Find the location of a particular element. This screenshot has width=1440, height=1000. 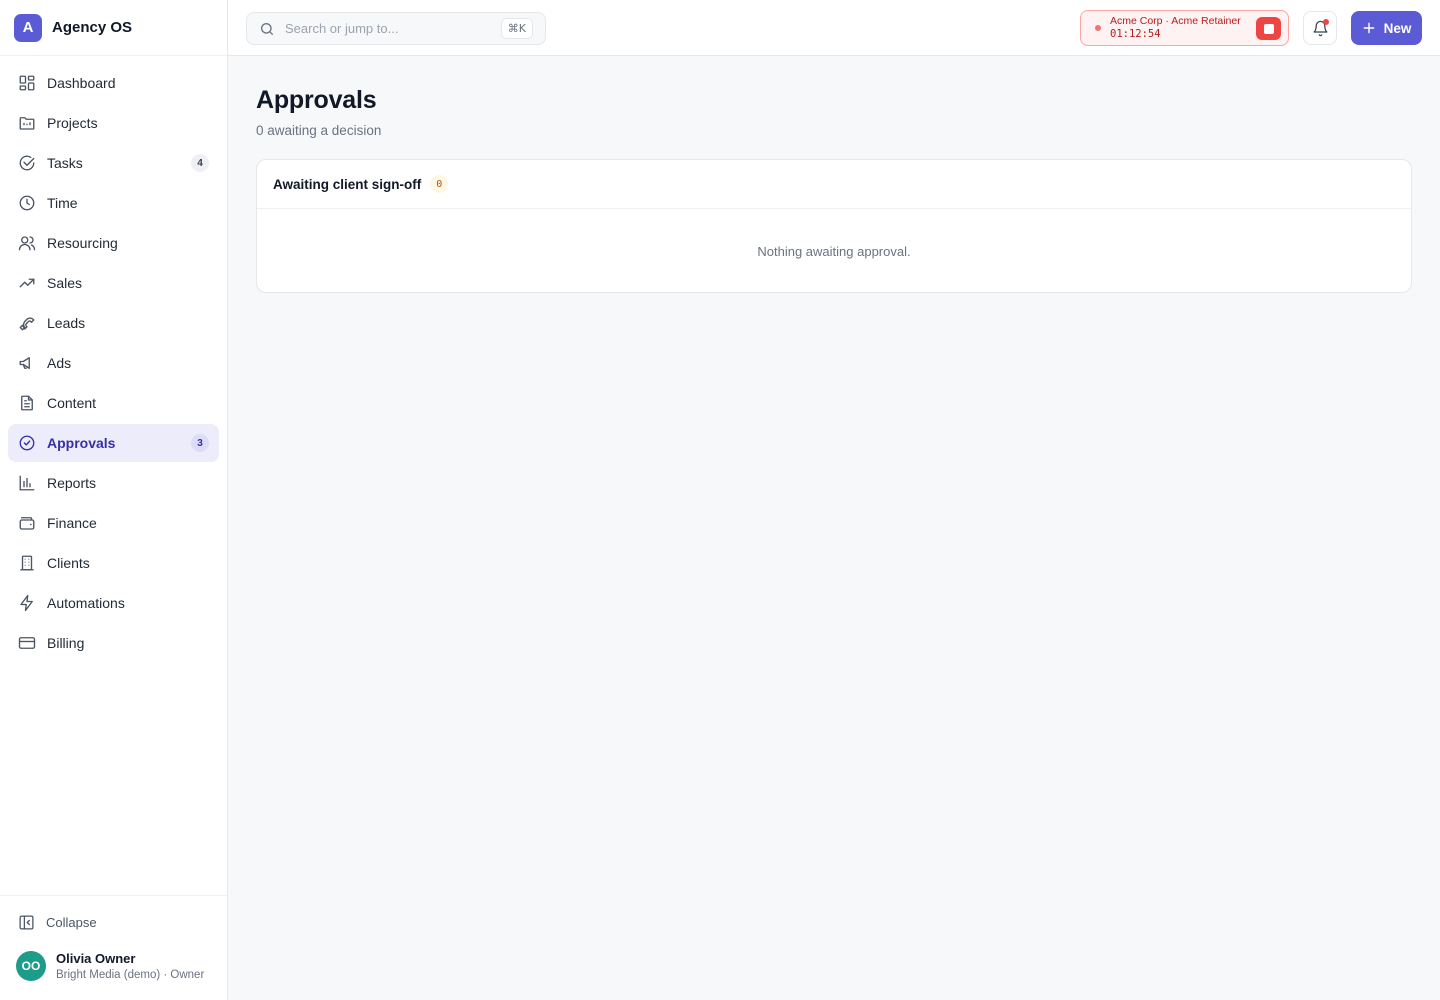

user-name: Olivia Owner is located at coordinates (96, 958).